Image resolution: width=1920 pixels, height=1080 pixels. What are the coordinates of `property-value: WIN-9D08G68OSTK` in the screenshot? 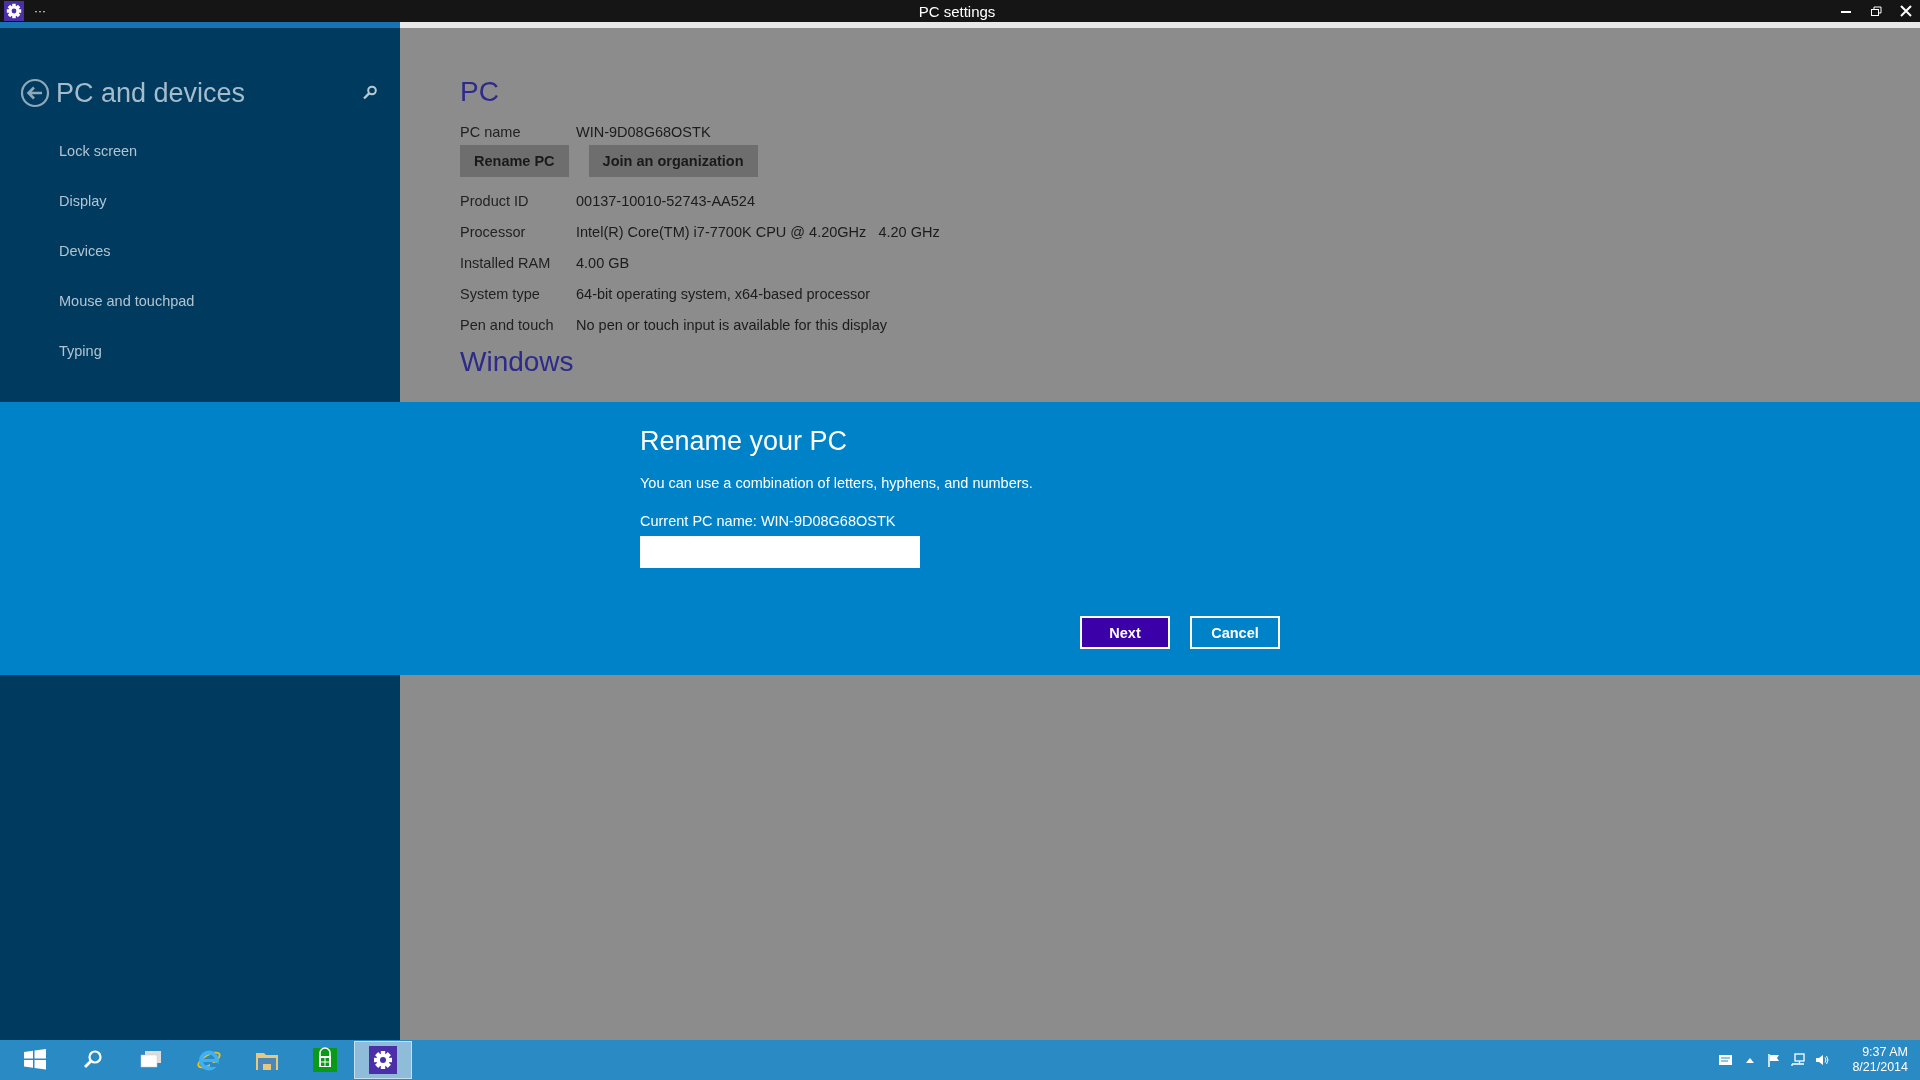 It's located at (643, 132).